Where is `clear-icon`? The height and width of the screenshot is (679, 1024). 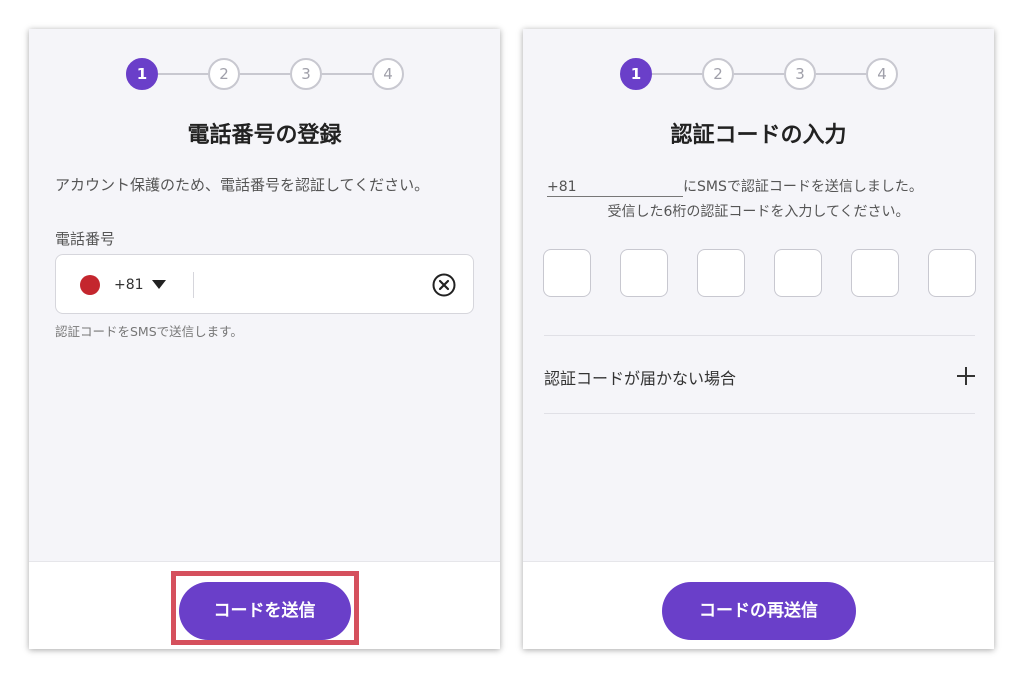 clear-icon is located at coordinates (444, 285).